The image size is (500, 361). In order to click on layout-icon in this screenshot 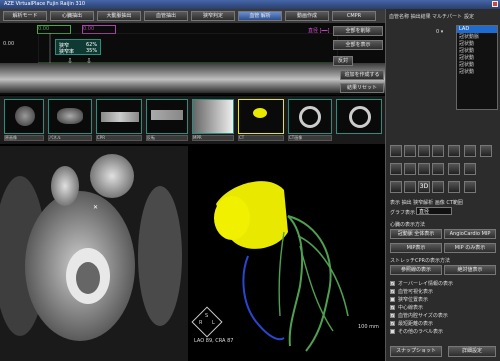, I will do `click(396, 187)`.